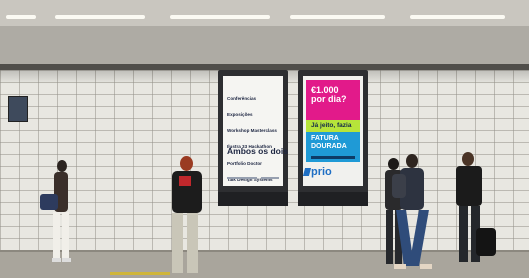  What do you see at coordinates (140, 273) in the screenshot?
I see `floor-marking` at bounding box center [140, 273].